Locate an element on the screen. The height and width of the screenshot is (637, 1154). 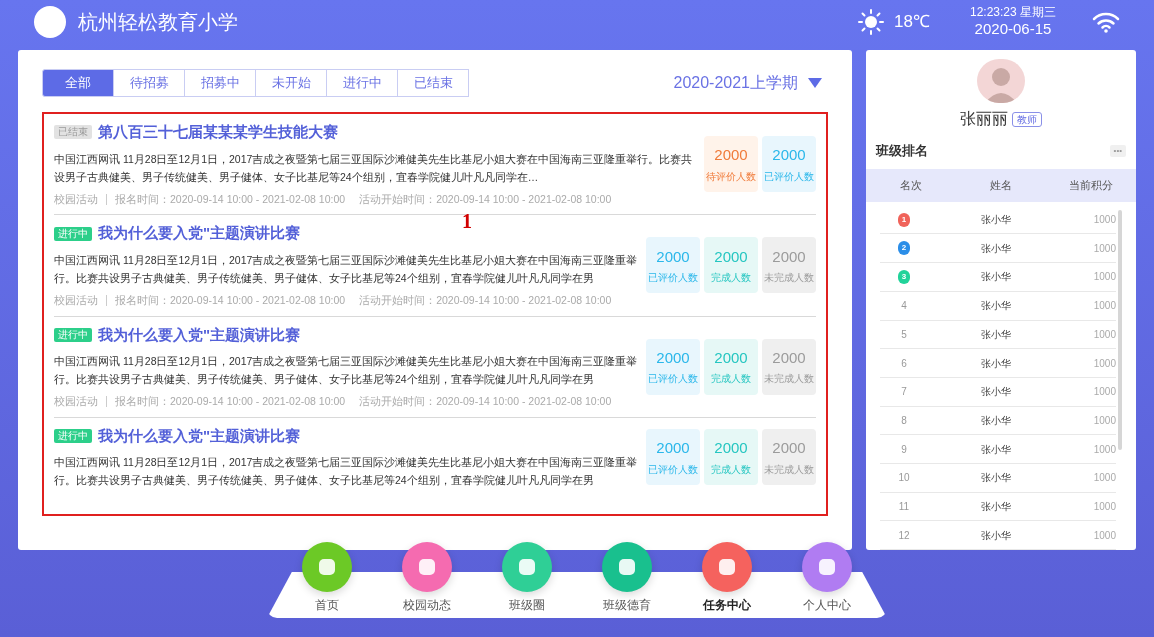
sun-icon is located at coordinates (871, 22).